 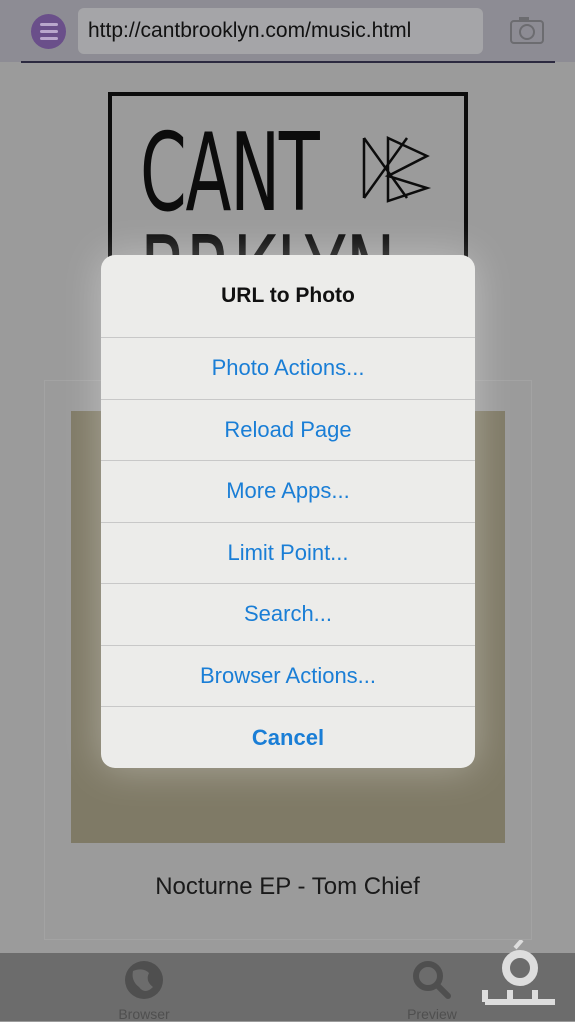 I want to click on tab-preview: Preview, so click(x=432, y=987).